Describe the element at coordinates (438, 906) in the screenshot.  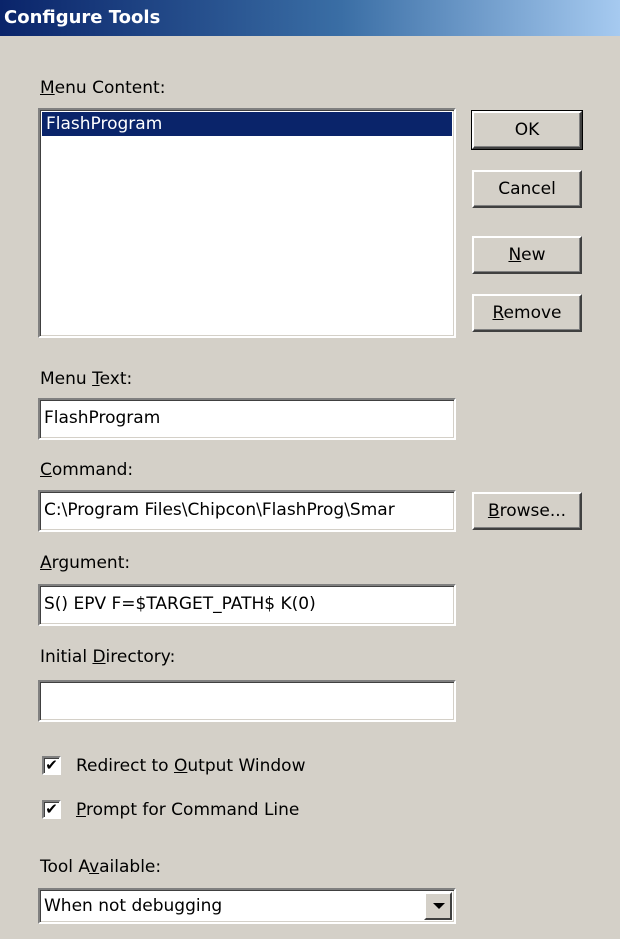
I see `chevron-down-icon` at that location.